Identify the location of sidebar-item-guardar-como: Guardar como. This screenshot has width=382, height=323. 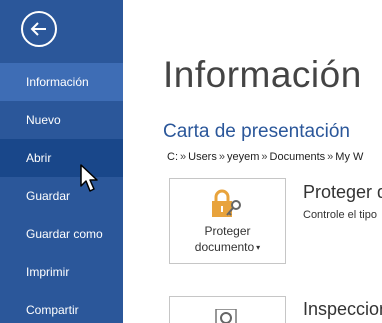
(61, 234).